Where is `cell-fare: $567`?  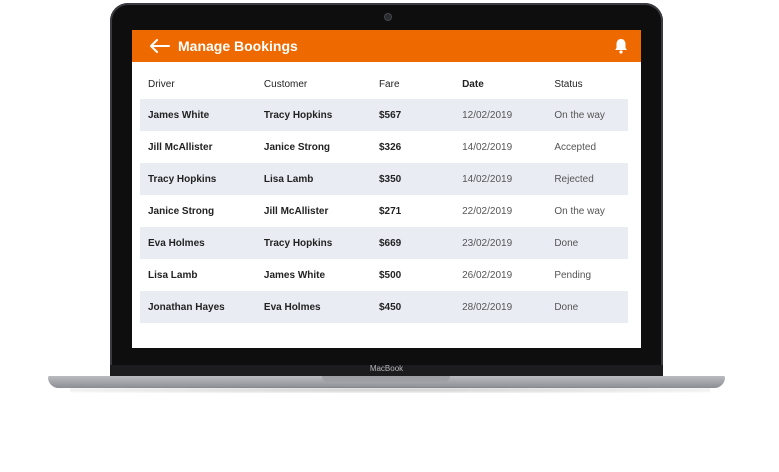
cell-fare: $567 is located at coordinates (412, 115).